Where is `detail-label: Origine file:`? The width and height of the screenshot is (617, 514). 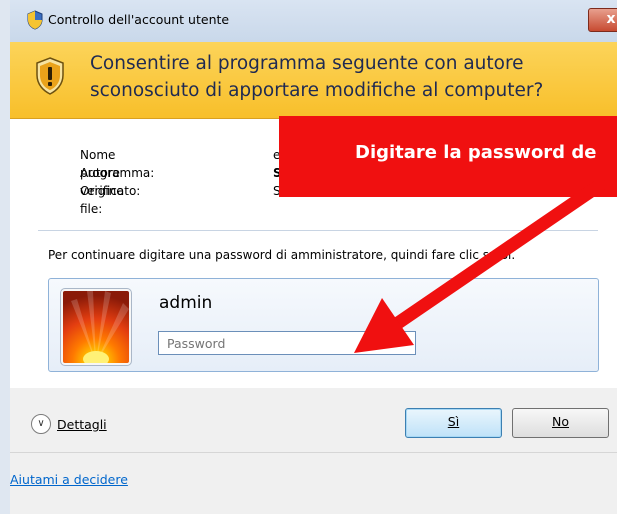 detail-label: Origine file: is located at coordinates (102, 200).